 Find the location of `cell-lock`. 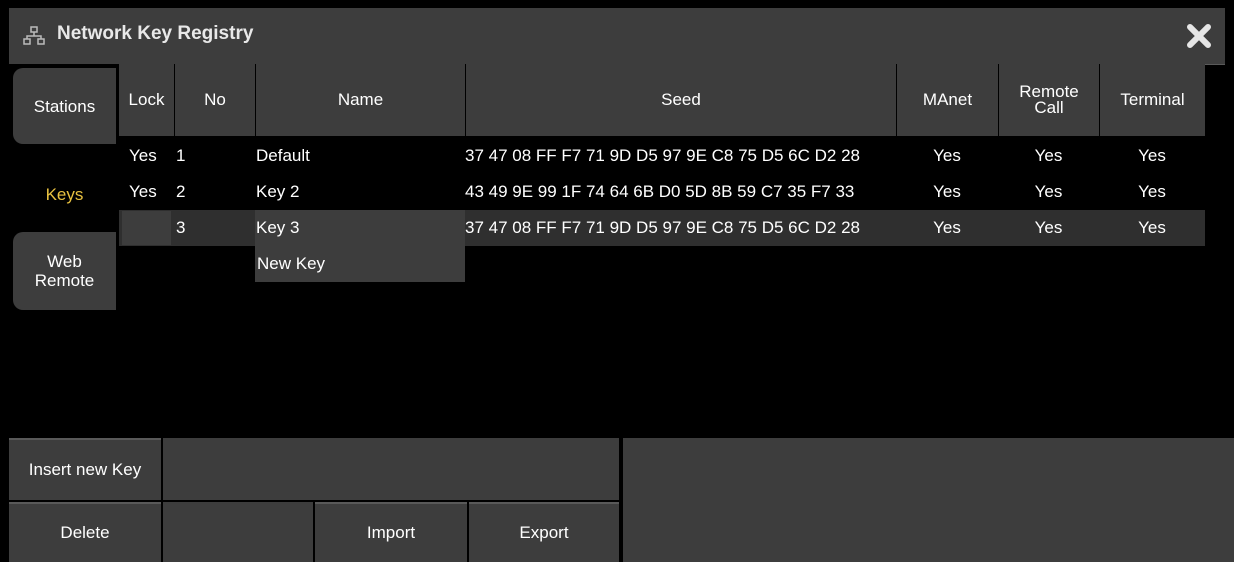

cell-lock is located at coordinates (146, 228).